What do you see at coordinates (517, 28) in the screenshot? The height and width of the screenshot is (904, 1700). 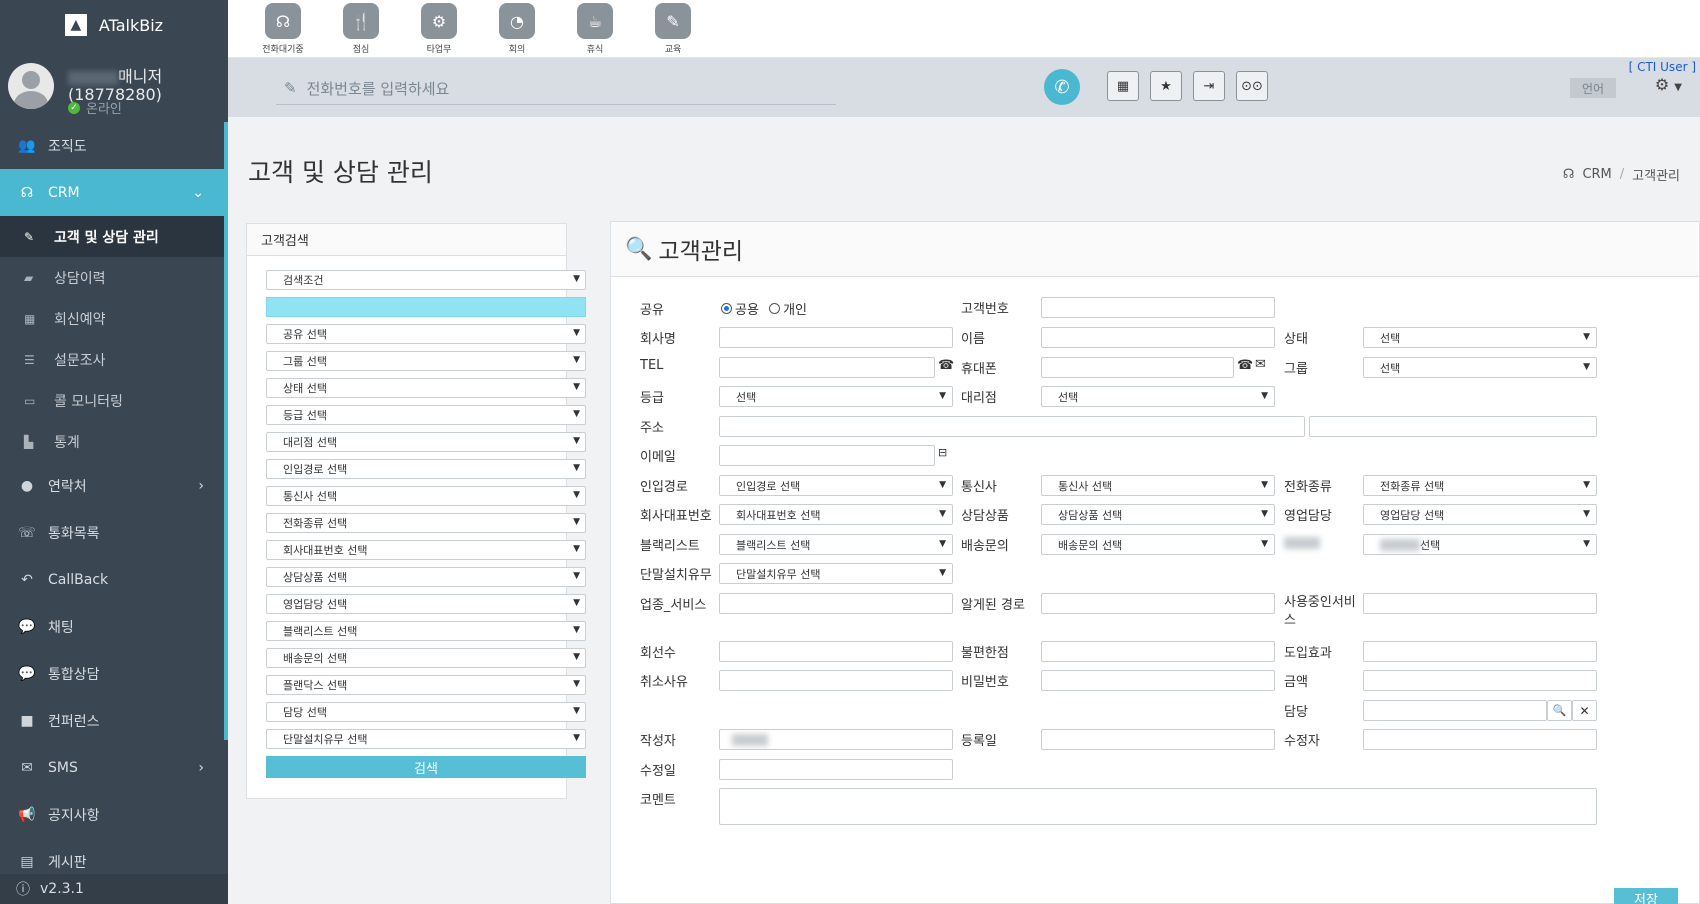 I see `status-meeting-button: ◔ 회의` at bounding box center [517, 28].